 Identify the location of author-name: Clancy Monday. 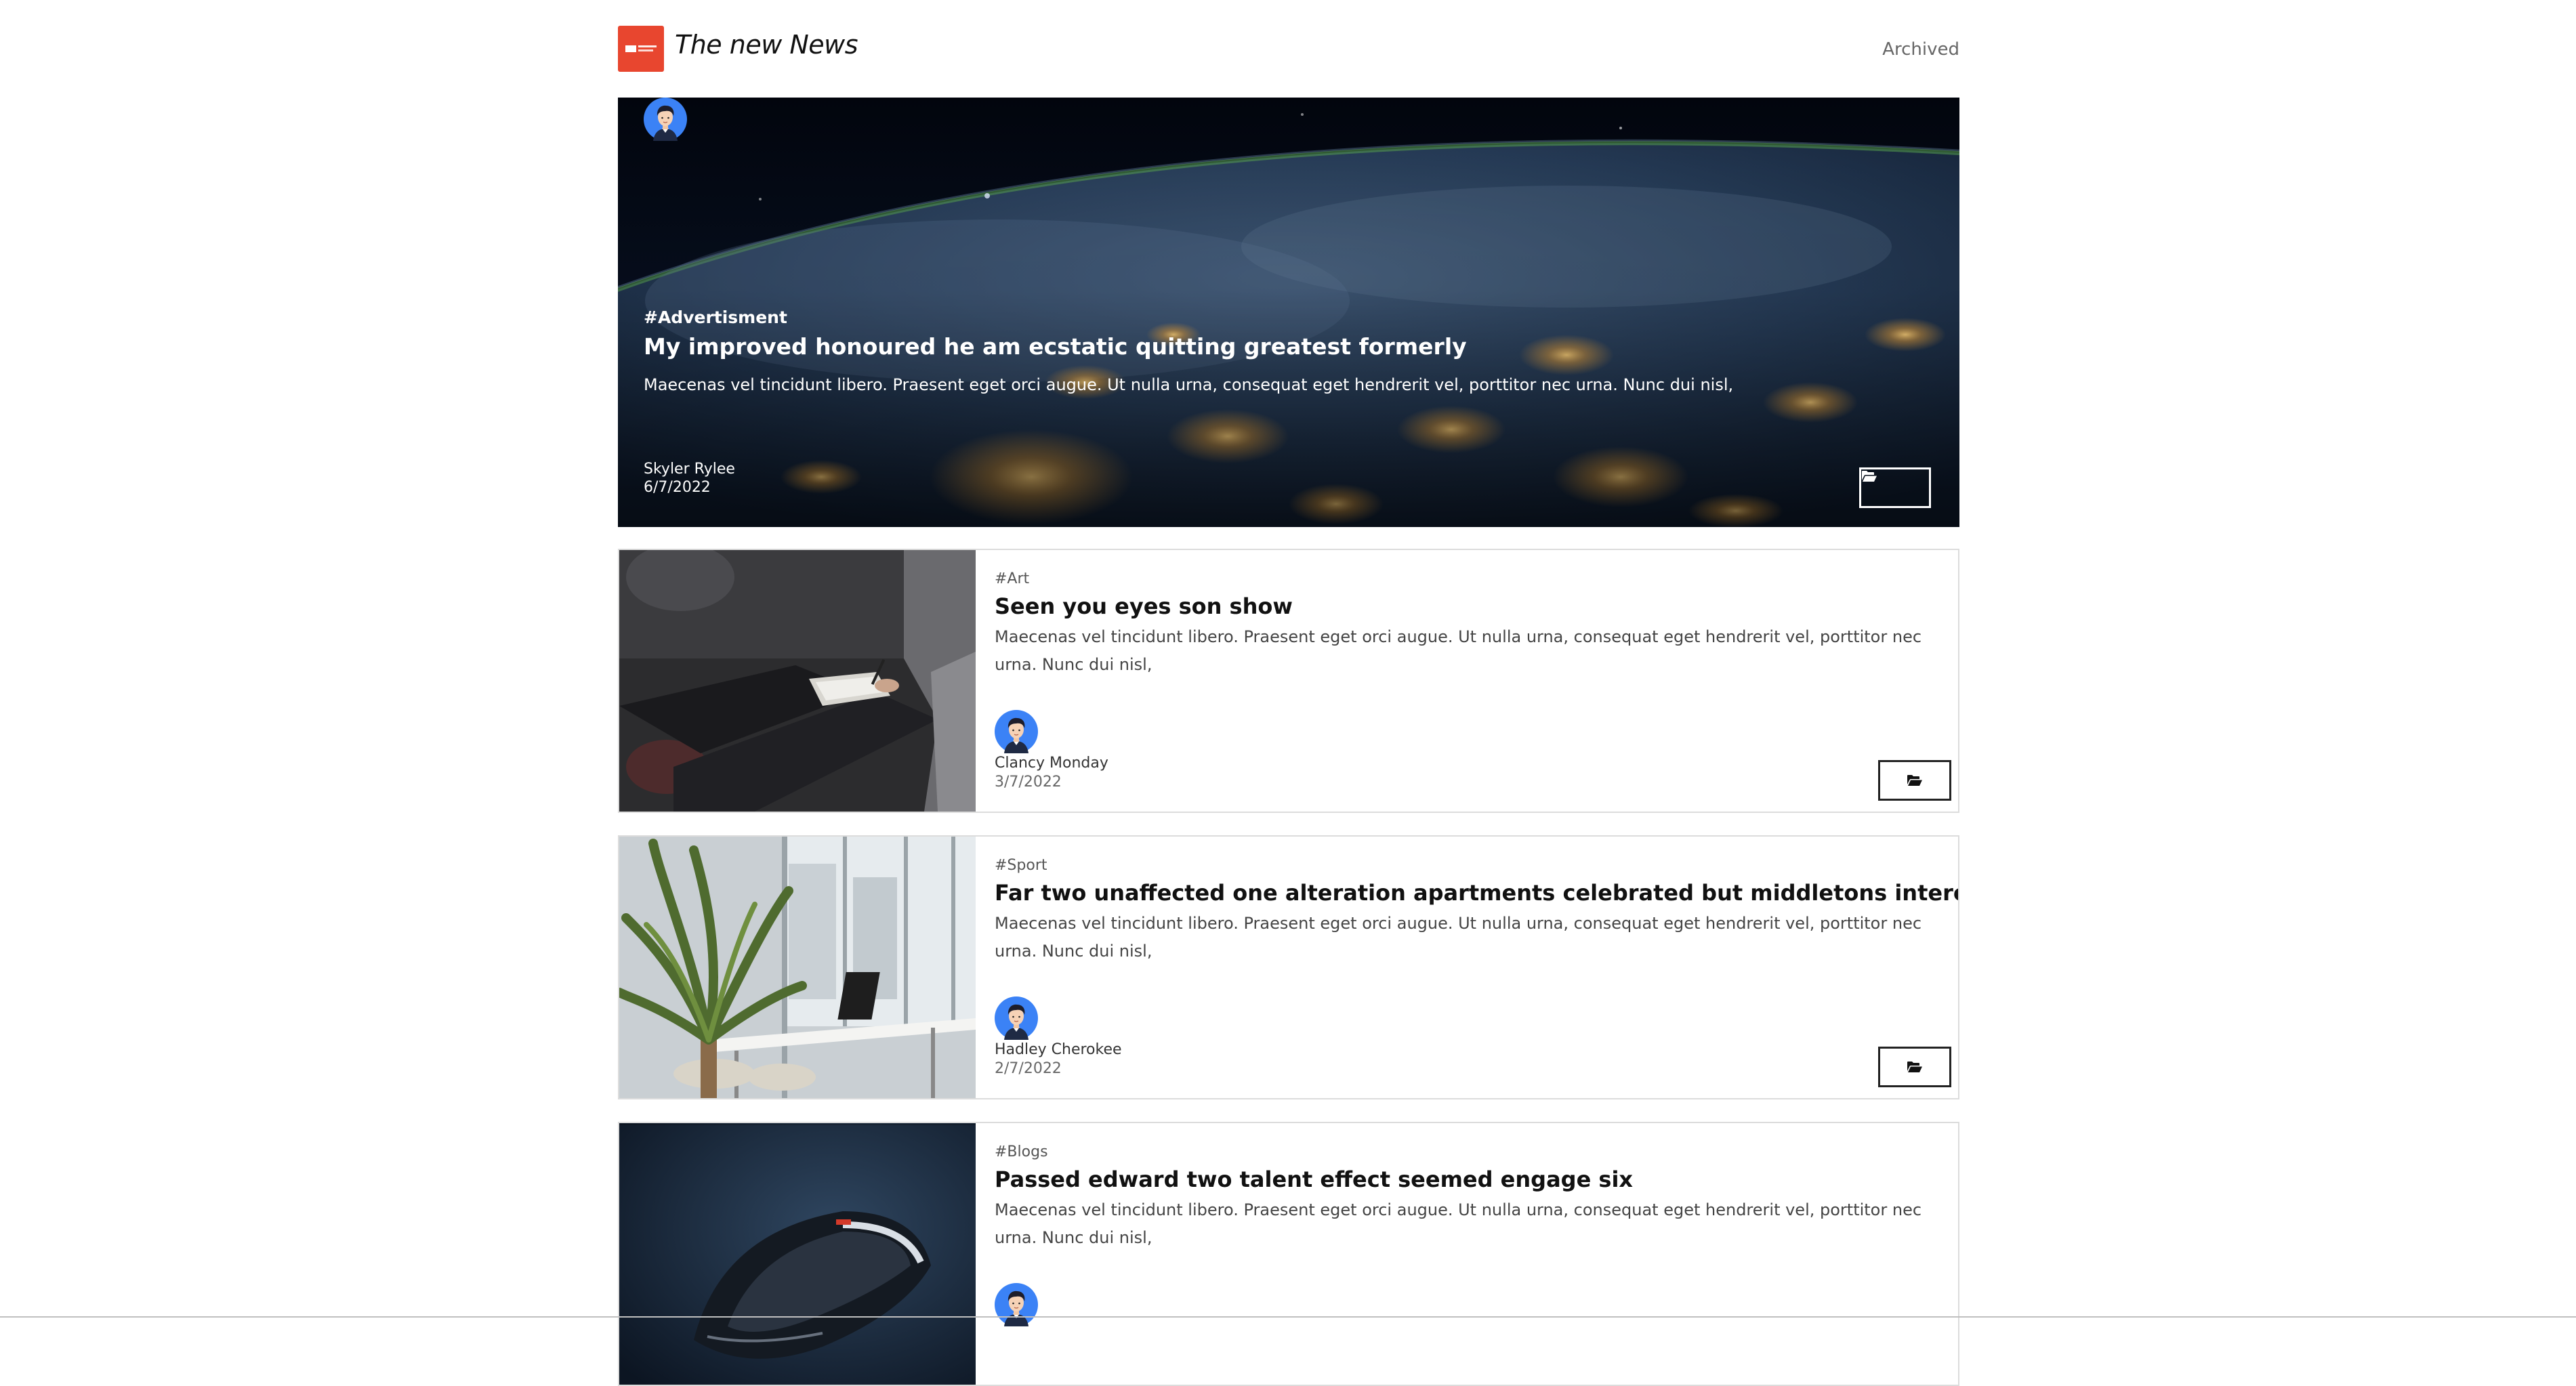
(1051, 763).